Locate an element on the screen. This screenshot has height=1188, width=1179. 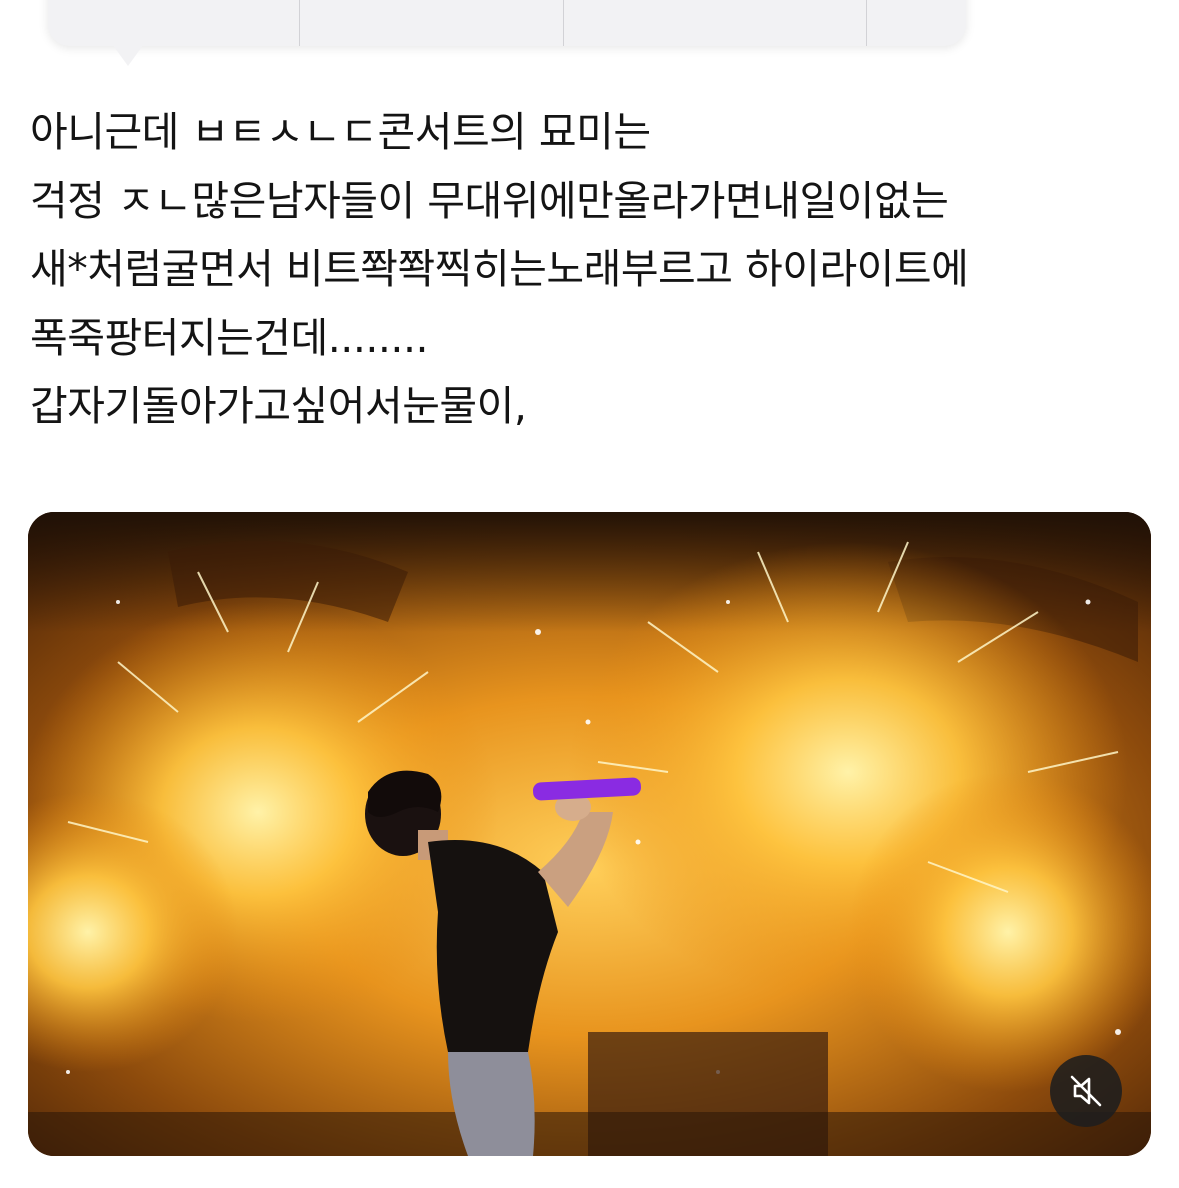
speaker-muted-icon is located at coordinates (1086, 1091).